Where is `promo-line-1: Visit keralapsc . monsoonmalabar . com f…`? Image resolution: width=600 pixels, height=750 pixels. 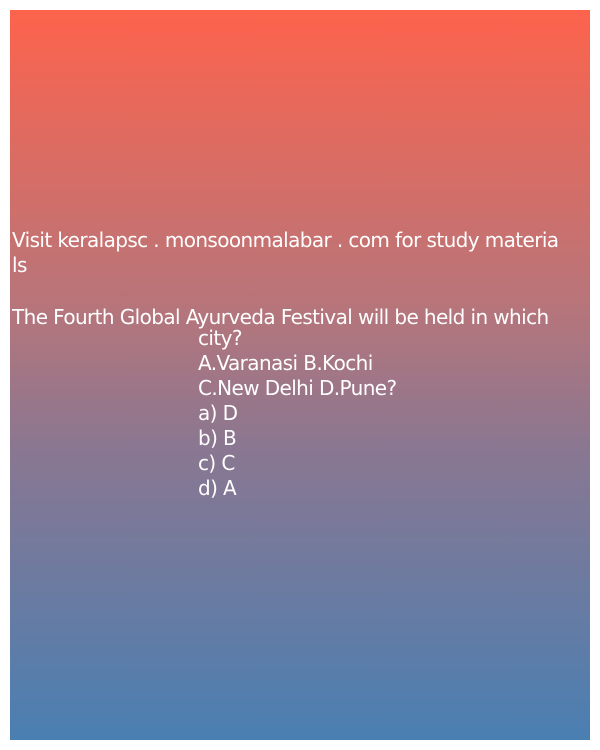 promo-line-1: Visit keralapsc . monsoonmalabar . com f… is located at coordinates (285, 240).